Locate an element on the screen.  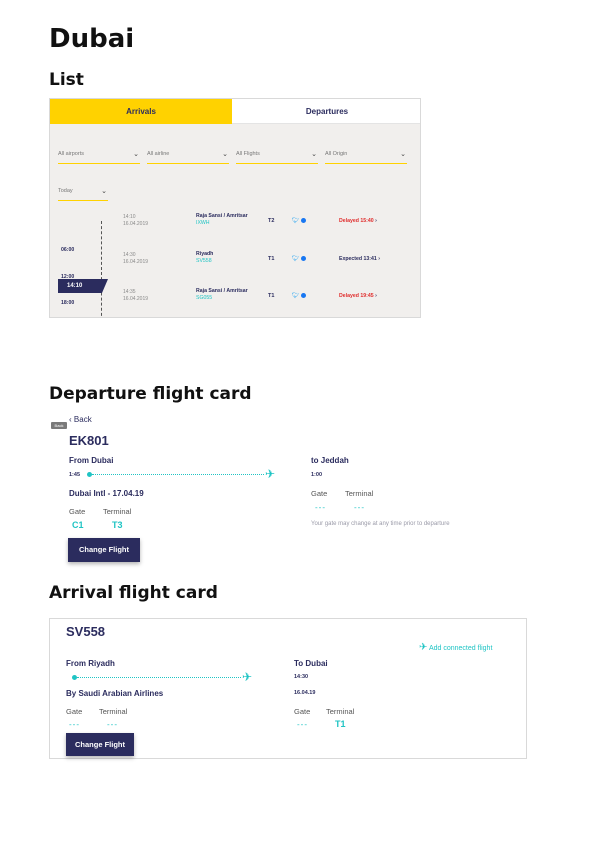
from-label: From Riyadh is located at coordinates (90, 663).